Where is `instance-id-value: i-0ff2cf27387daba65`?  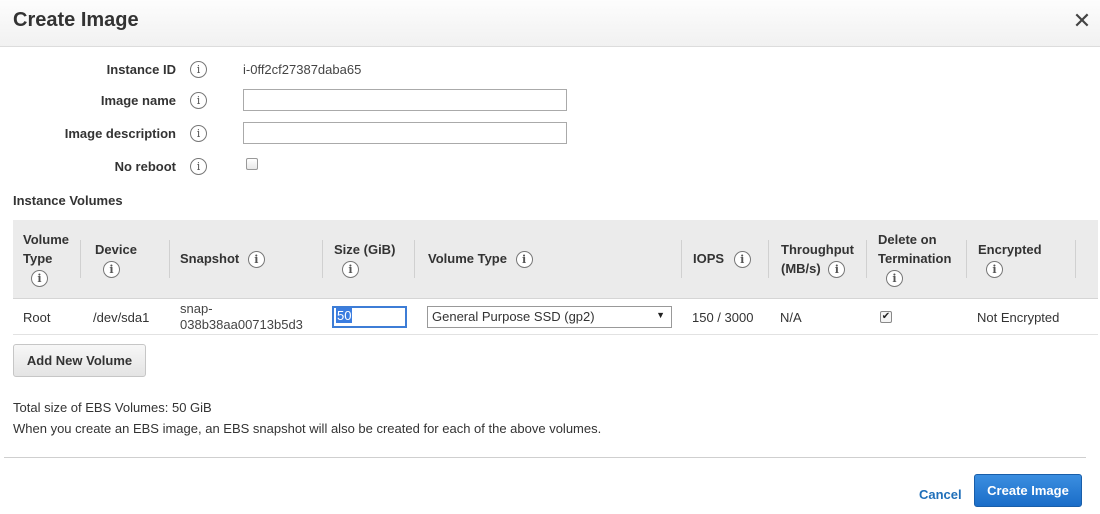
instance-id-value: i-0ff2cf27387daba65 is located at coordinates (302, 69).